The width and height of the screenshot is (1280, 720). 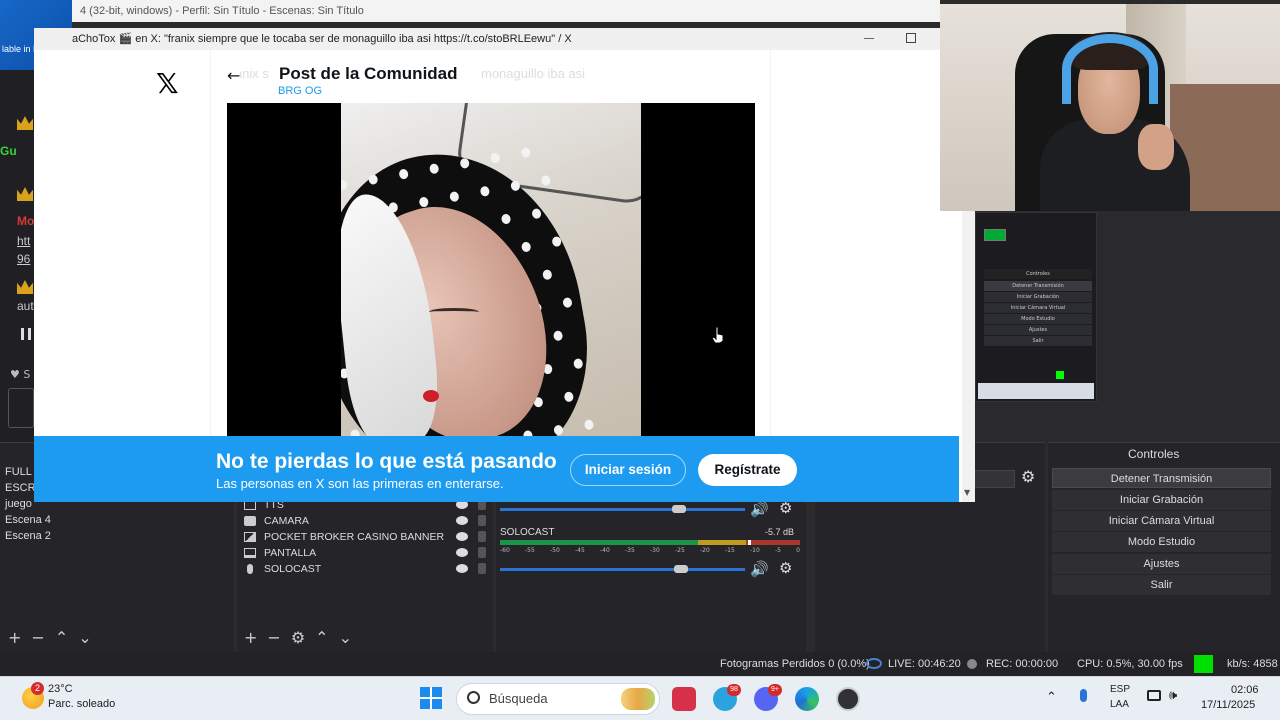 What do you see at coordinates (28, 520) in the screenshot?
I see `scene-item: Escena 4` at bounding box center [28, 520].